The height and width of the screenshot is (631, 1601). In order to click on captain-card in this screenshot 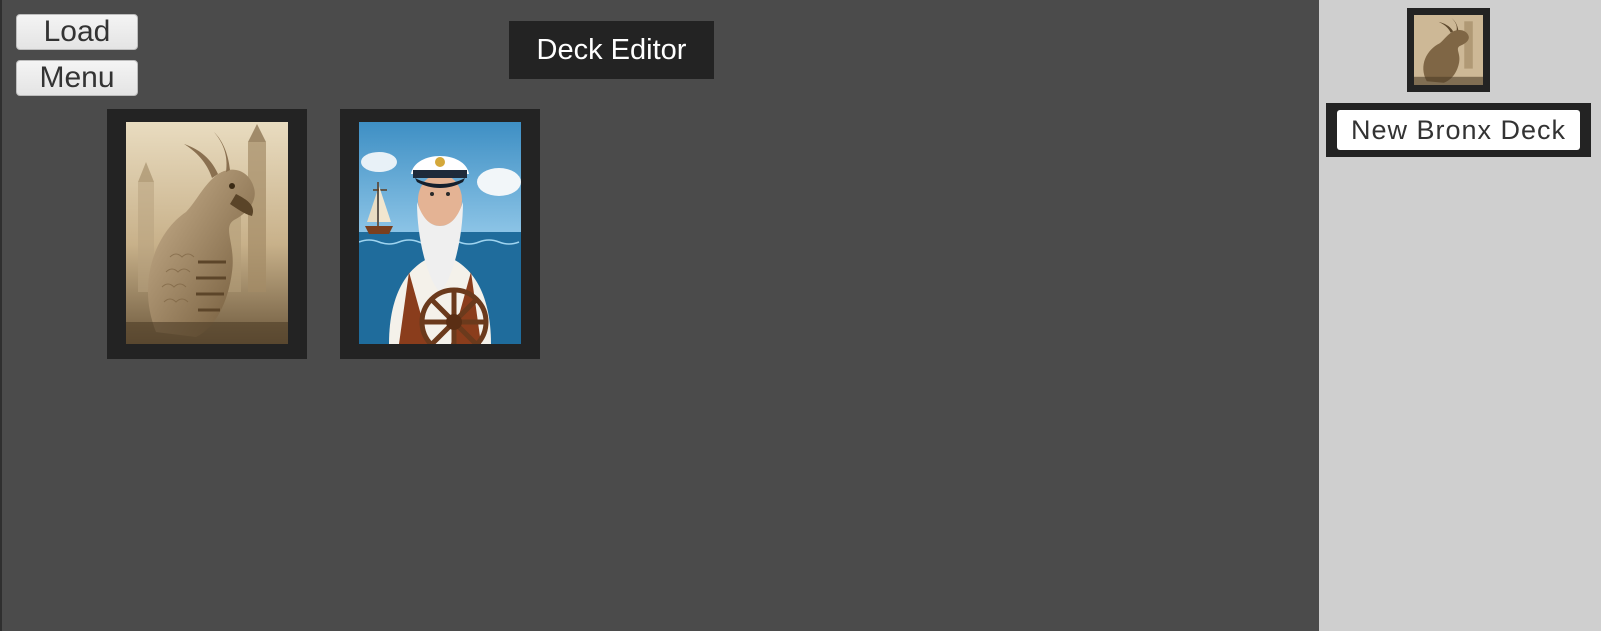, I will do `click(440, 234)`.